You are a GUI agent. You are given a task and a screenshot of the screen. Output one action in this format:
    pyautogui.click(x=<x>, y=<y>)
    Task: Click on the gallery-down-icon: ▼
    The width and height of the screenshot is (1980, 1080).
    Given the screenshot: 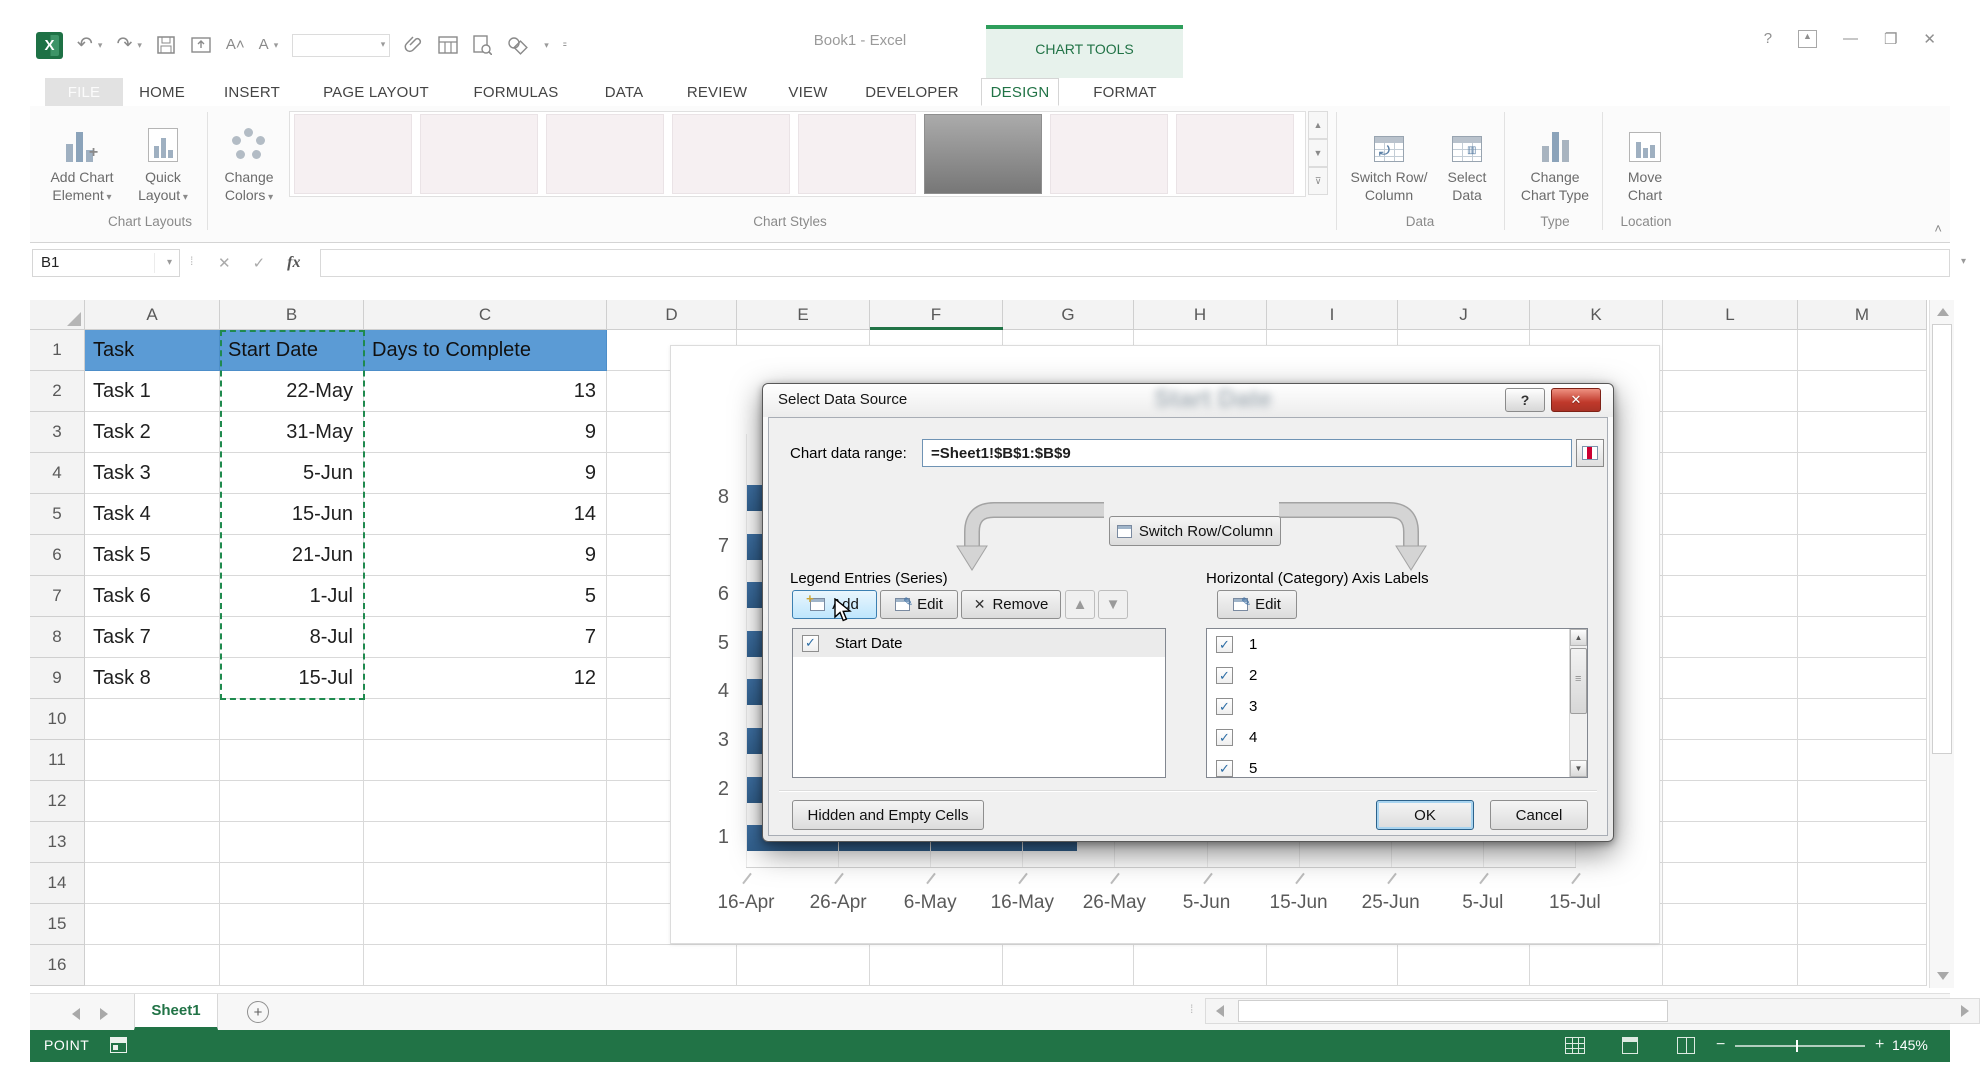 What is the action you would take?
    pyautogui.click(x=1318, y=153)
    